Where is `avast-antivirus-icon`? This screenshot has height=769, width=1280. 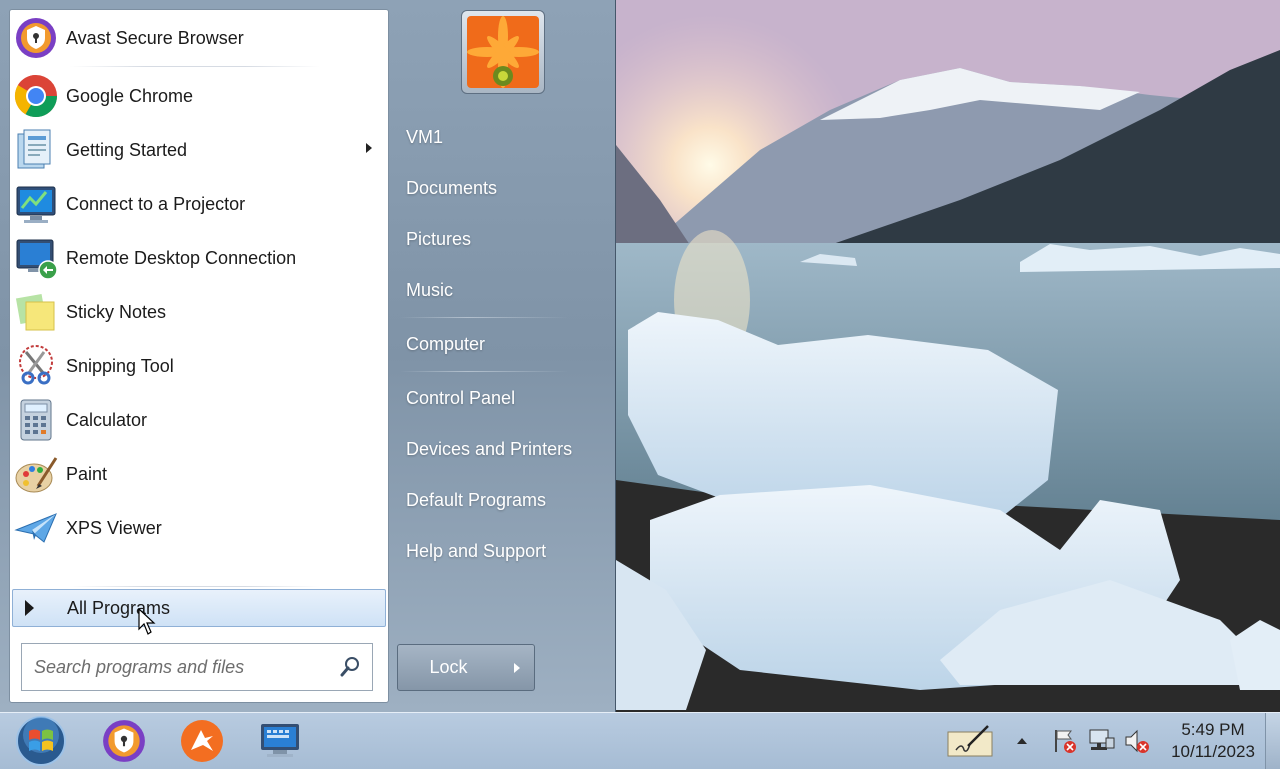
avast-antivirus-icon is located at coordinates (202, 741).